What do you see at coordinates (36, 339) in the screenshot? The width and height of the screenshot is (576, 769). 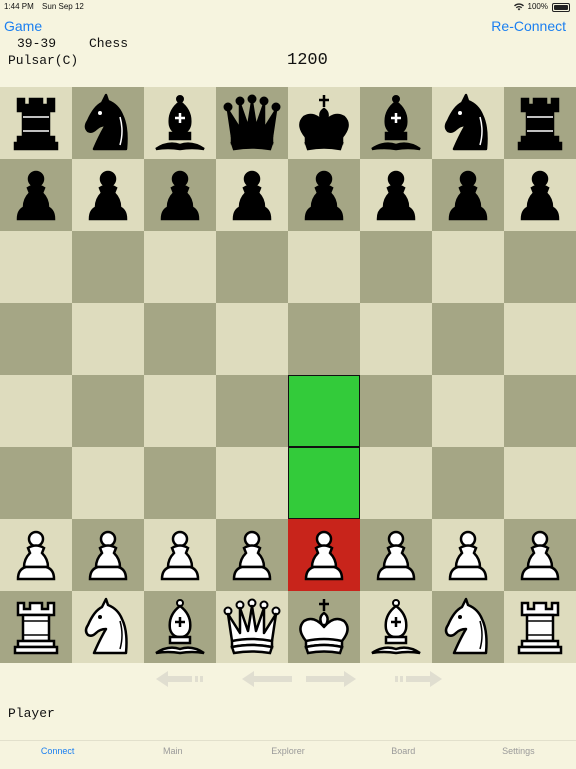 I see `square-a5` at bounding box center [36, 339].